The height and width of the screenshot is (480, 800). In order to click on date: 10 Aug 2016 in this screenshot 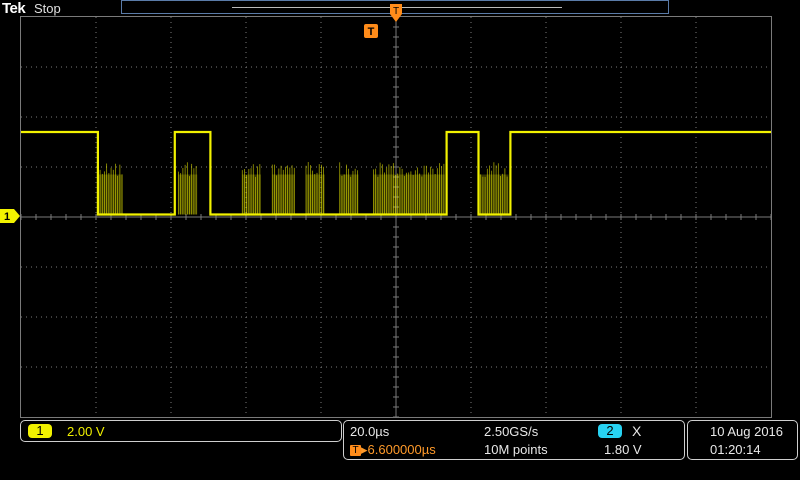, I will do `click(746, 431)`.